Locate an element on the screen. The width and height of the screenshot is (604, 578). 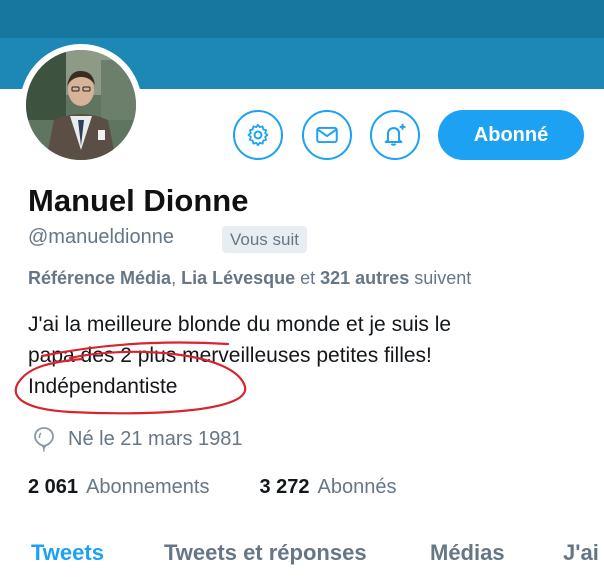
following-button: Abonné is located at coordinates (511, 135).